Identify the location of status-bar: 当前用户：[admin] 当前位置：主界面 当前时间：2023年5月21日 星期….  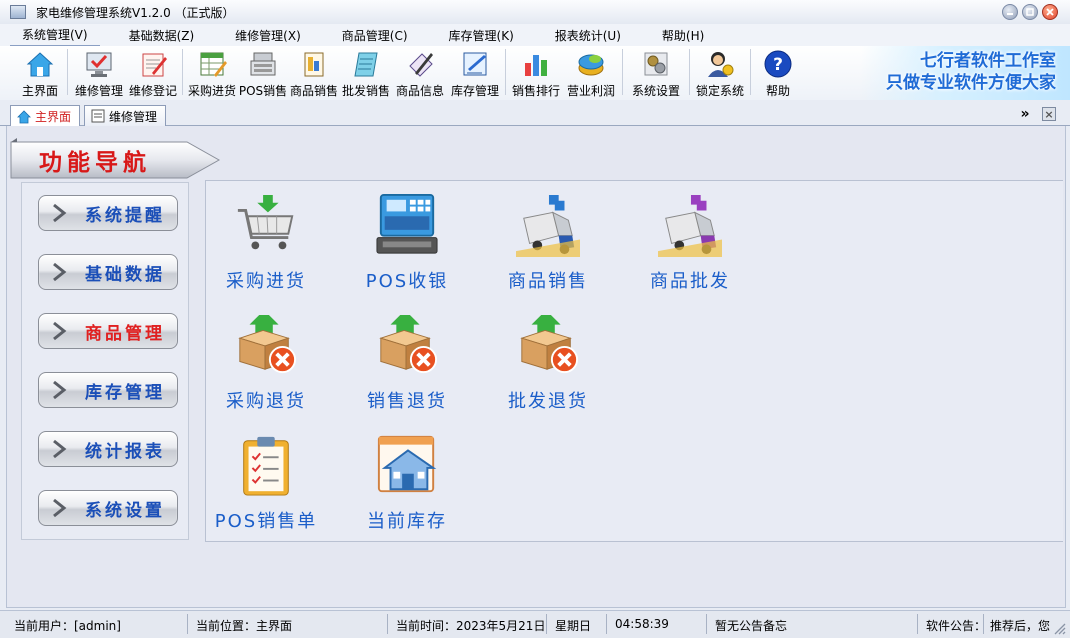
(535, 624).